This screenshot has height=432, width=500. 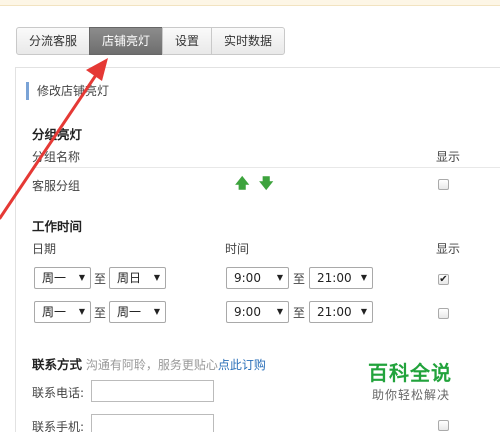 I want to click on mobile-label: 联系手机:, so click(x=58, y=426).